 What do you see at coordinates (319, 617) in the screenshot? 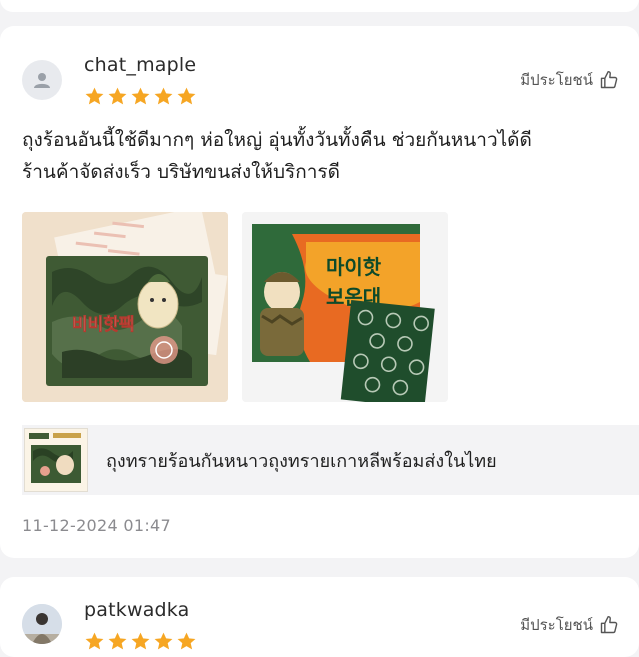
I see `review-card-next: patkwadka มีประโยชน์` at bounding box center [319, 617].